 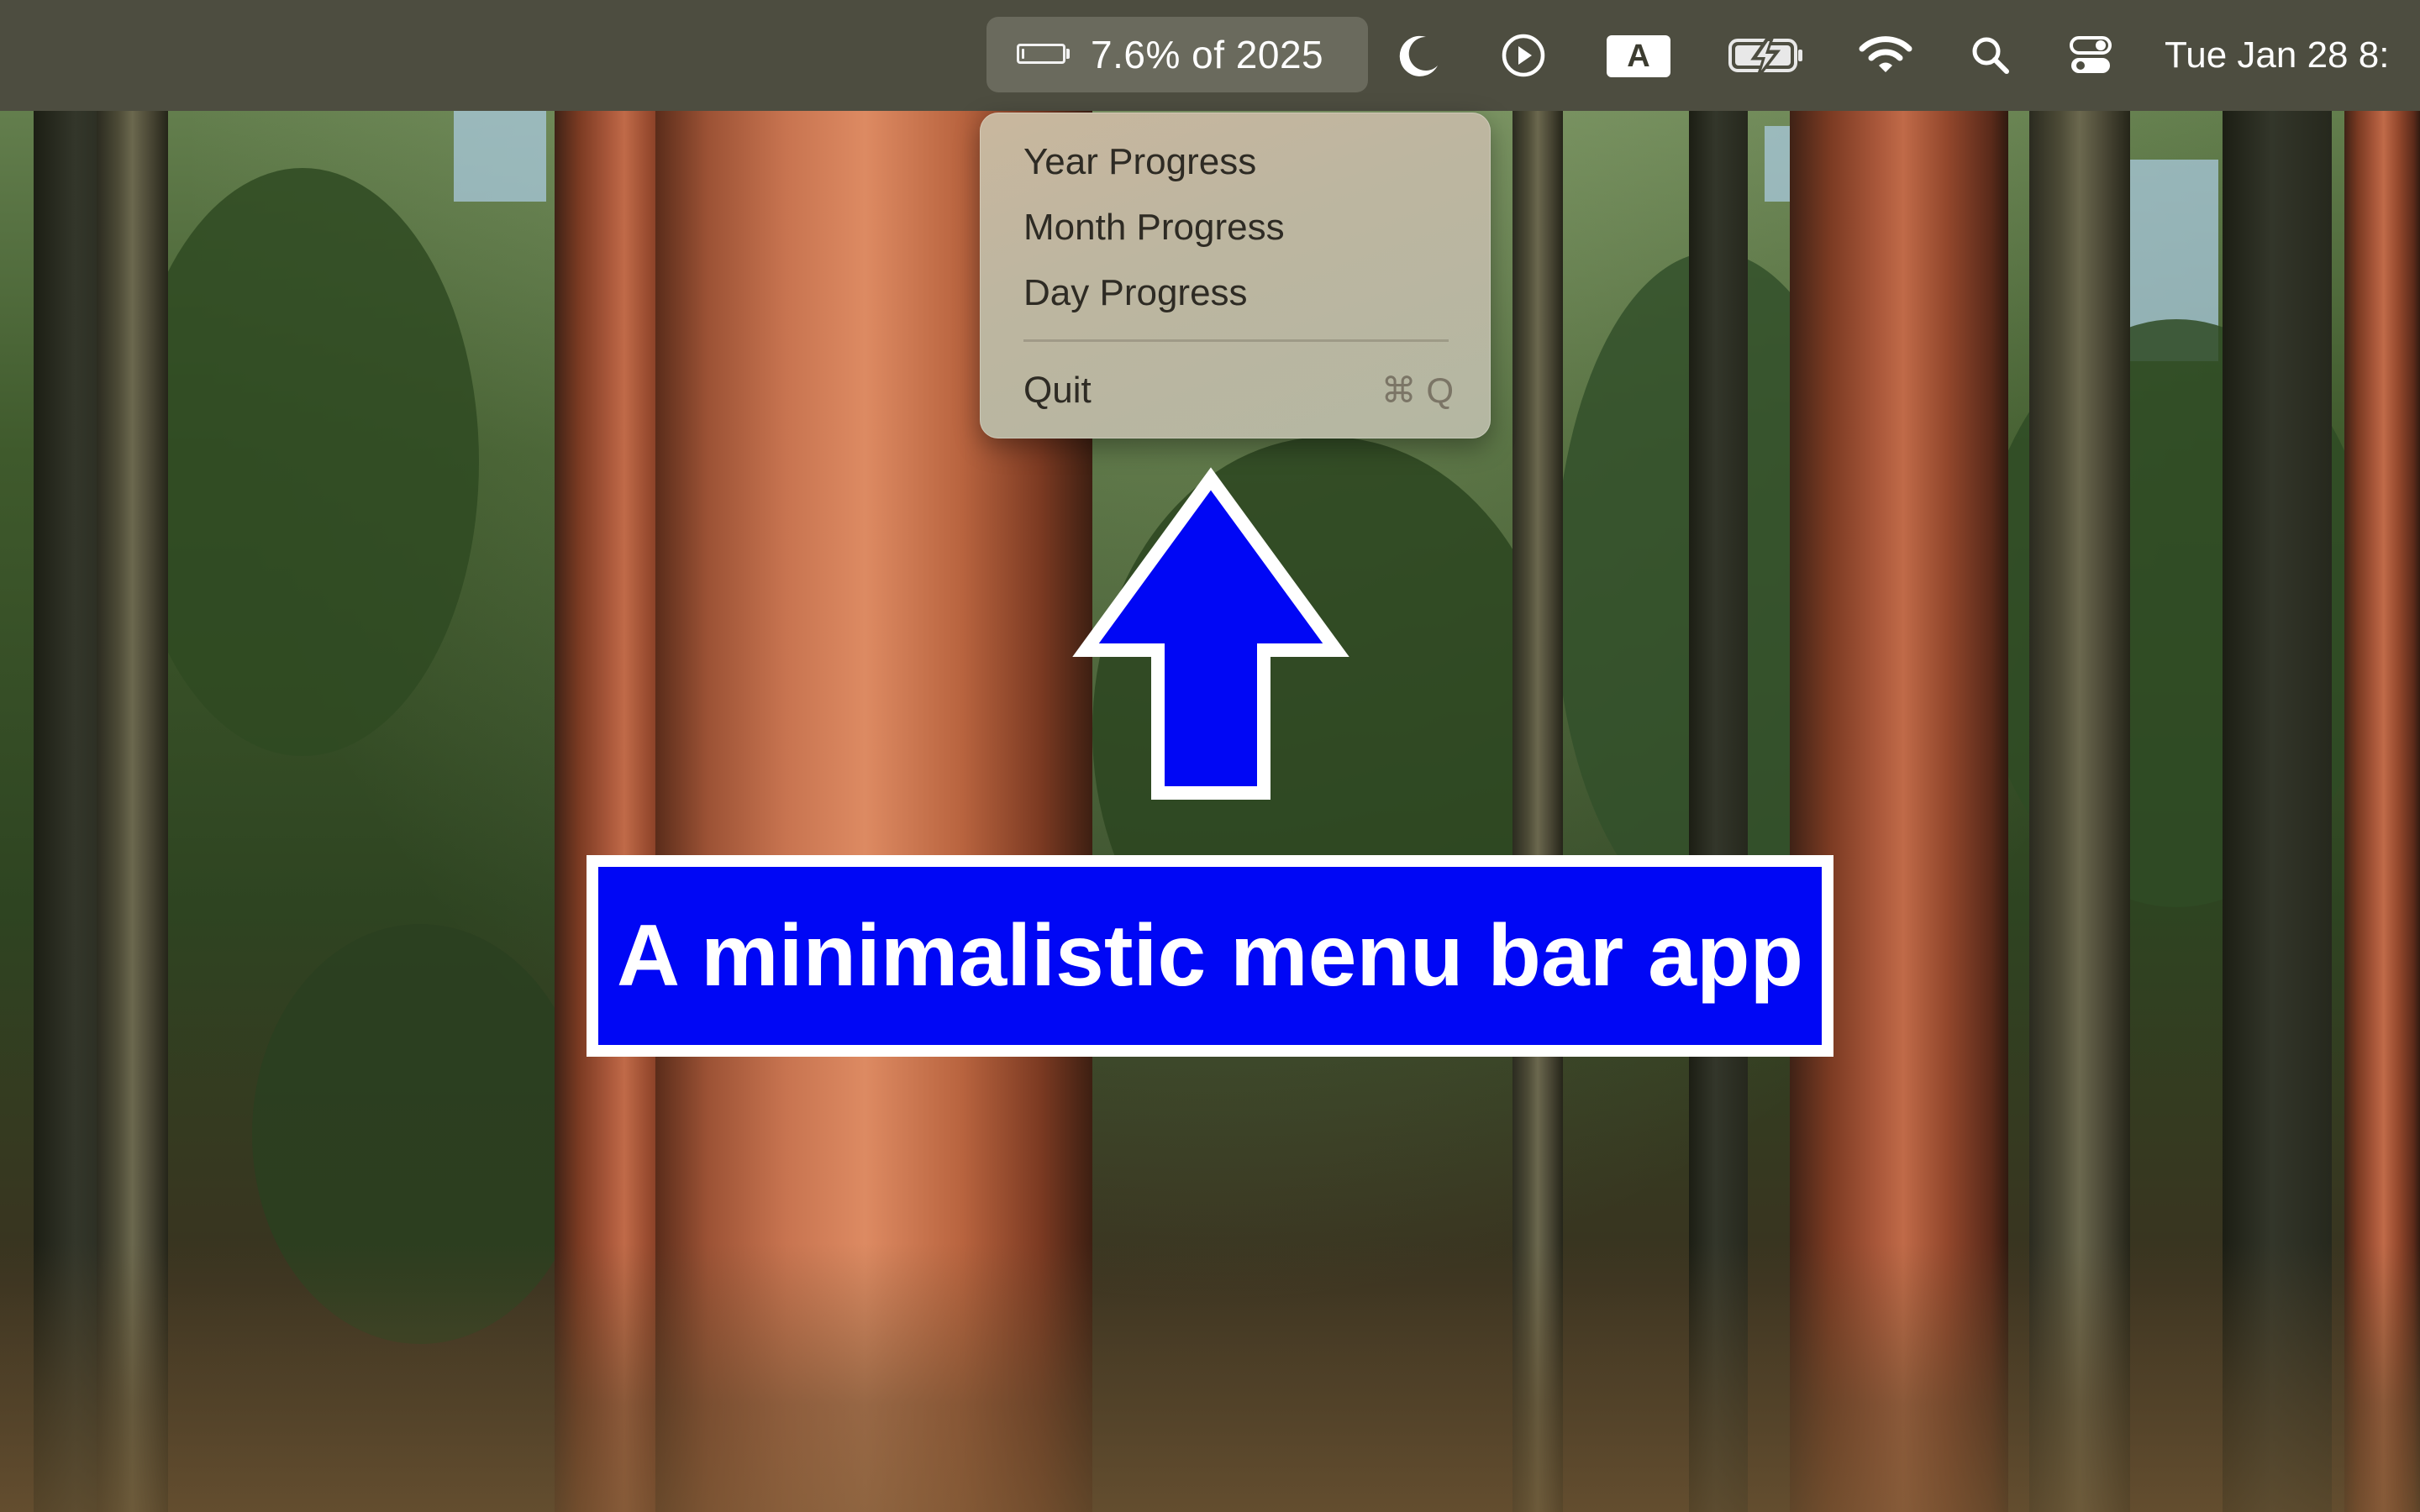 I want to click on menu-item-quit: Quit, so click(x=1057, y=390).